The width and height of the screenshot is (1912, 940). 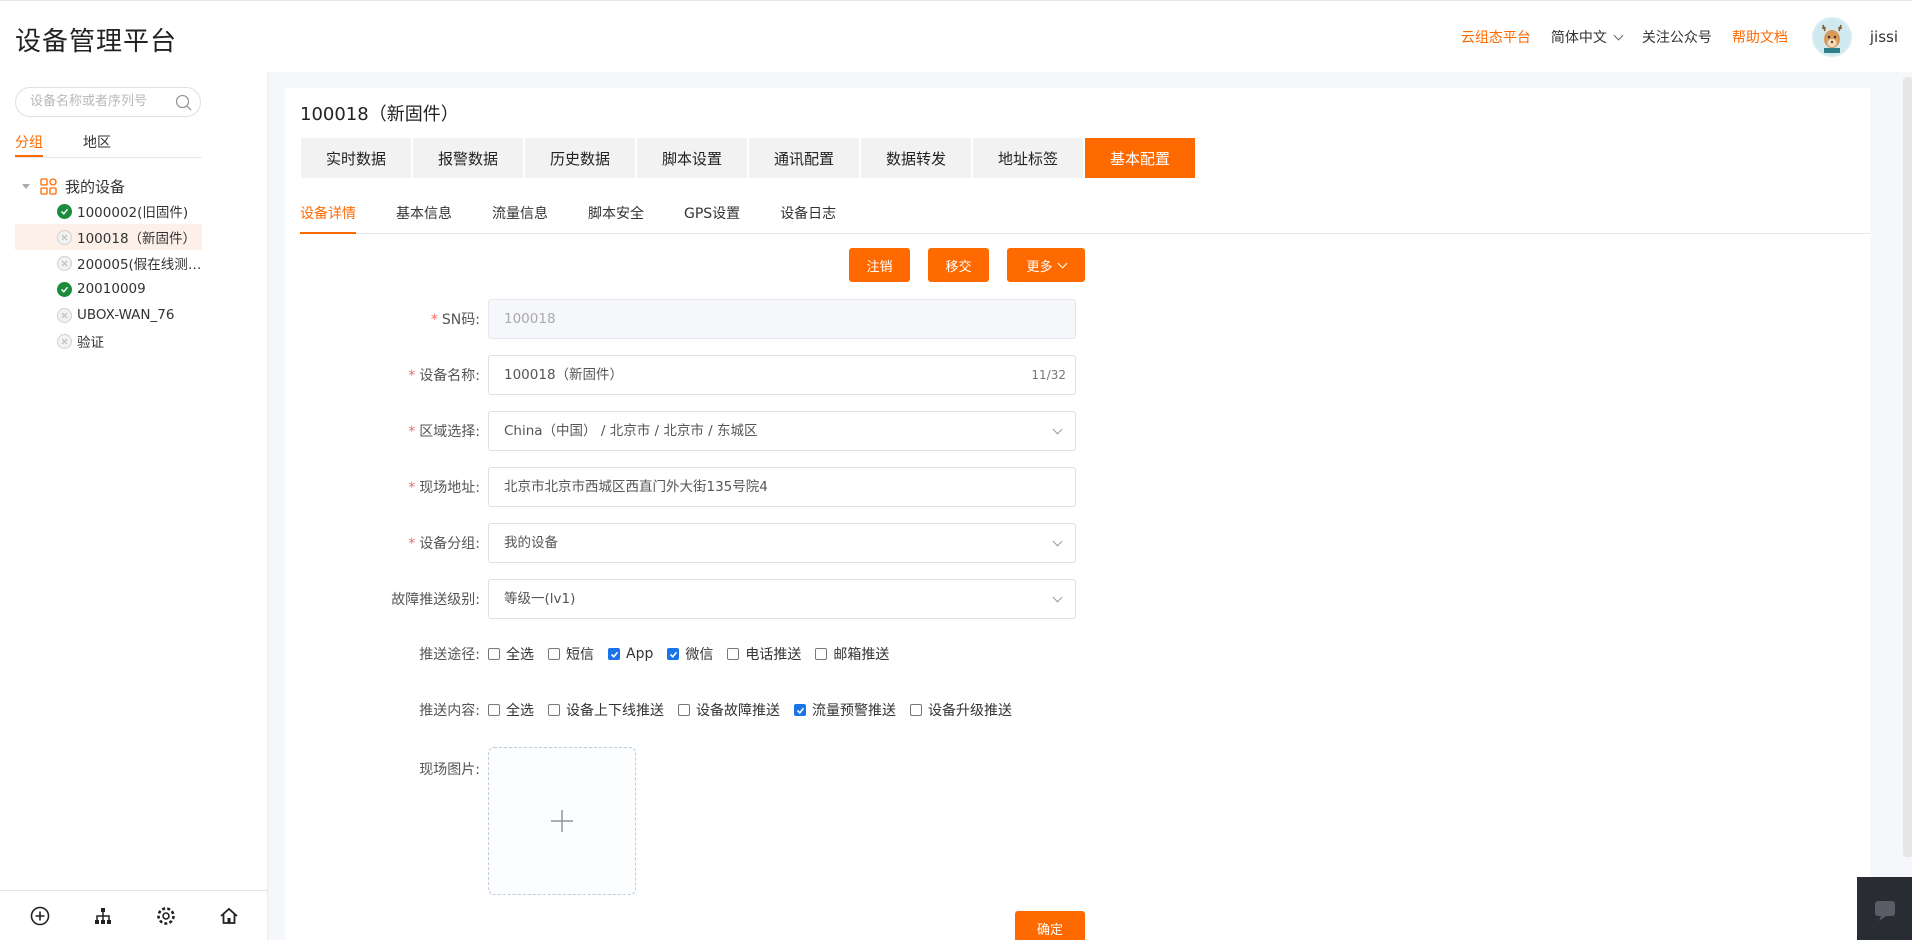 I want to click on org-structure-icon, so click(x=103, y=916).